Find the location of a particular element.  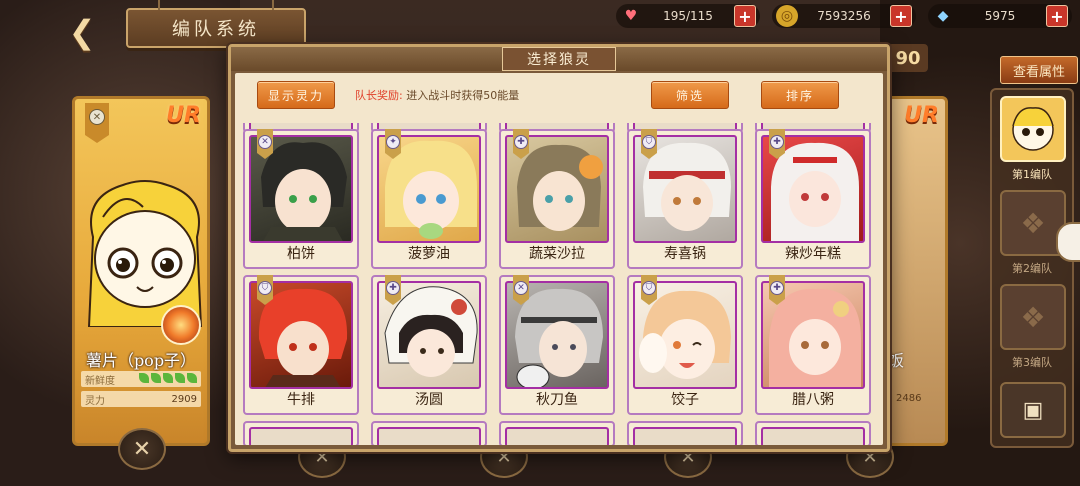

add-crystal-button: + is located at coordinates (1057, 16).